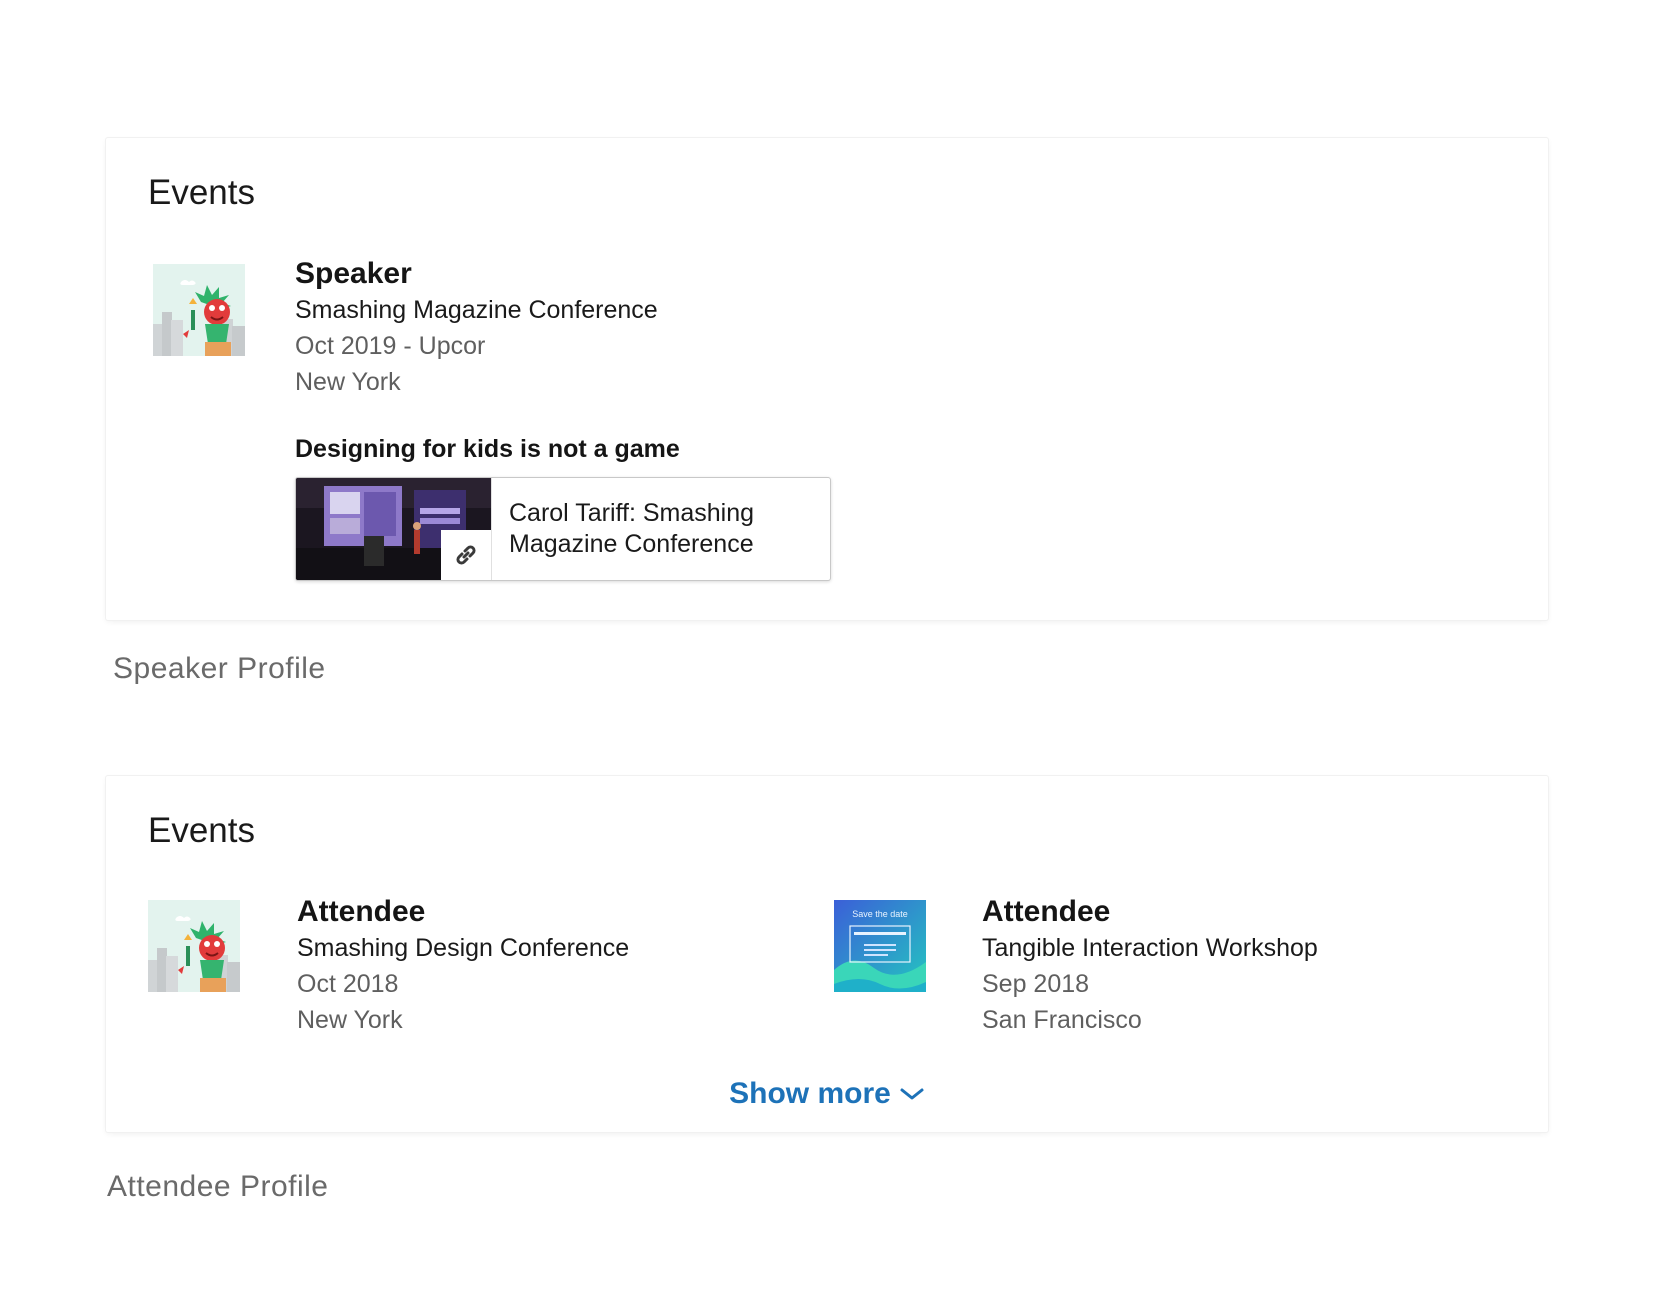 Image resolution: width=1665 pixels, height=1308 pixels. What do you see at coordinates (219, 668) in the screenshot?
I see `speaker-profile-caption: Speaker Profile` at bounding box center [219, 668].